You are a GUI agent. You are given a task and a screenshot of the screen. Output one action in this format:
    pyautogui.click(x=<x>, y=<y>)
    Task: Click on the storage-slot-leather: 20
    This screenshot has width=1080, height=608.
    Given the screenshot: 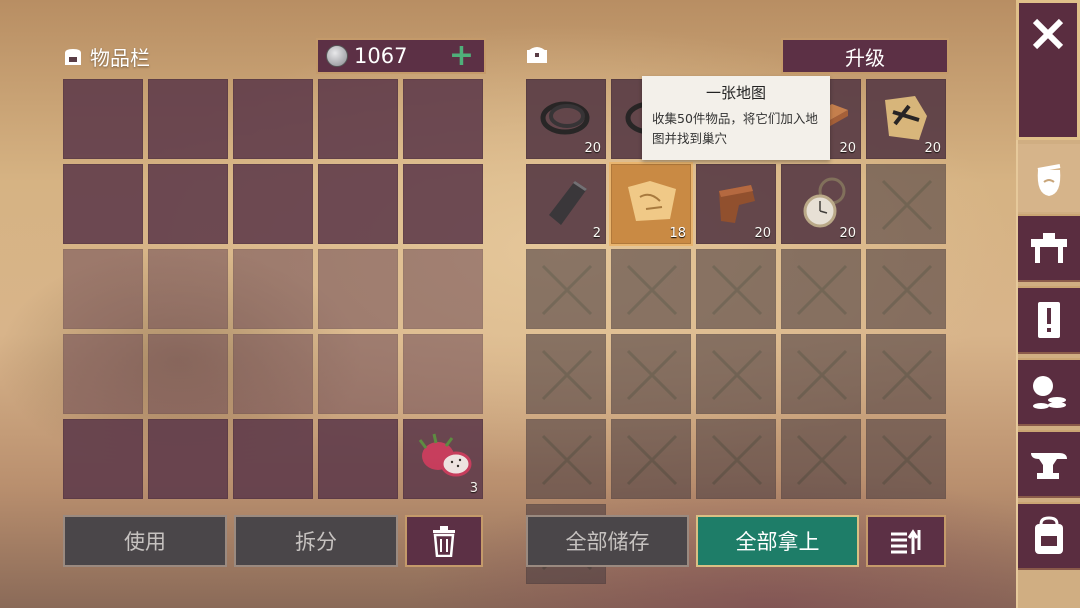 What is the action you would take?
    pyautogui.click(x=736, y=204)
    